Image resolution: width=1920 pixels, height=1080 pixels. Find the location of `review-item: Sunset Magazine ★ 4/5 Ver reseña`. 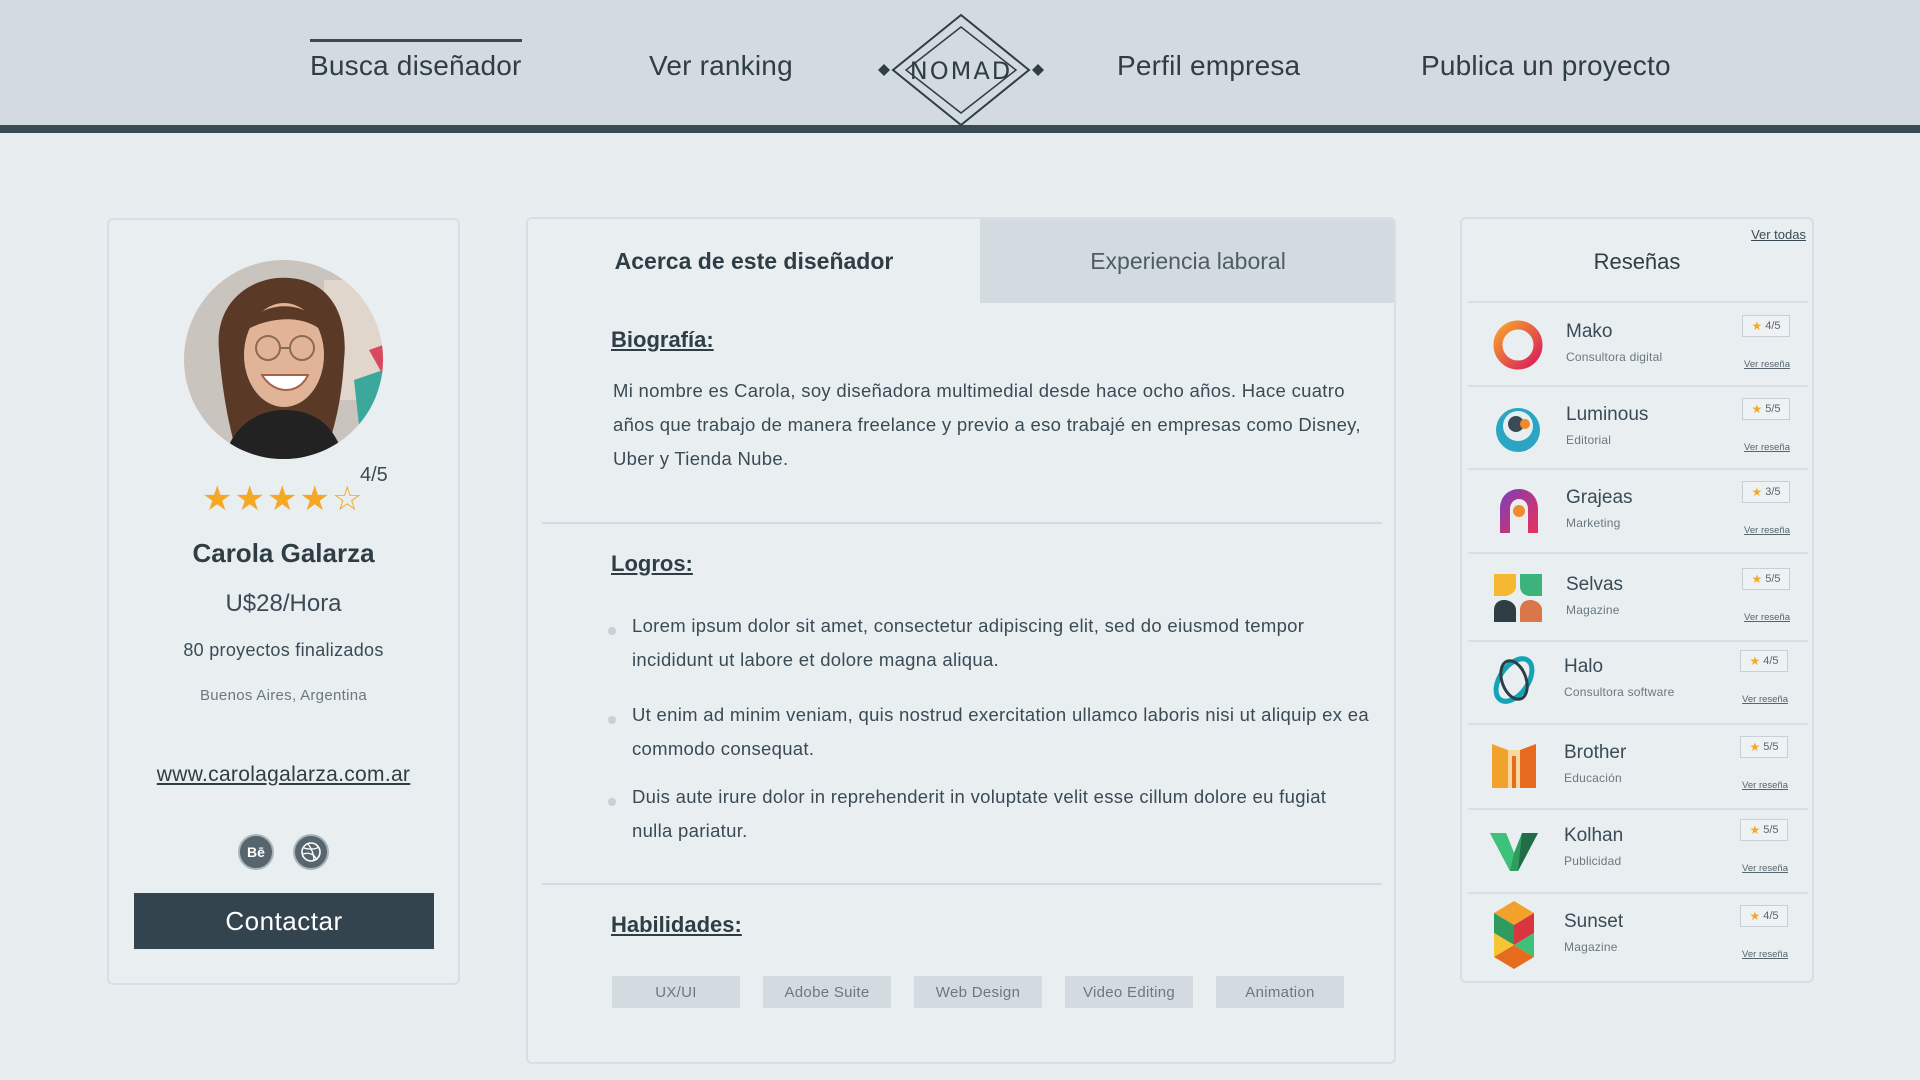

review-item: Sunset Magazine ★ 4/5 Ver reseña is located at coordinates (1637, 935).